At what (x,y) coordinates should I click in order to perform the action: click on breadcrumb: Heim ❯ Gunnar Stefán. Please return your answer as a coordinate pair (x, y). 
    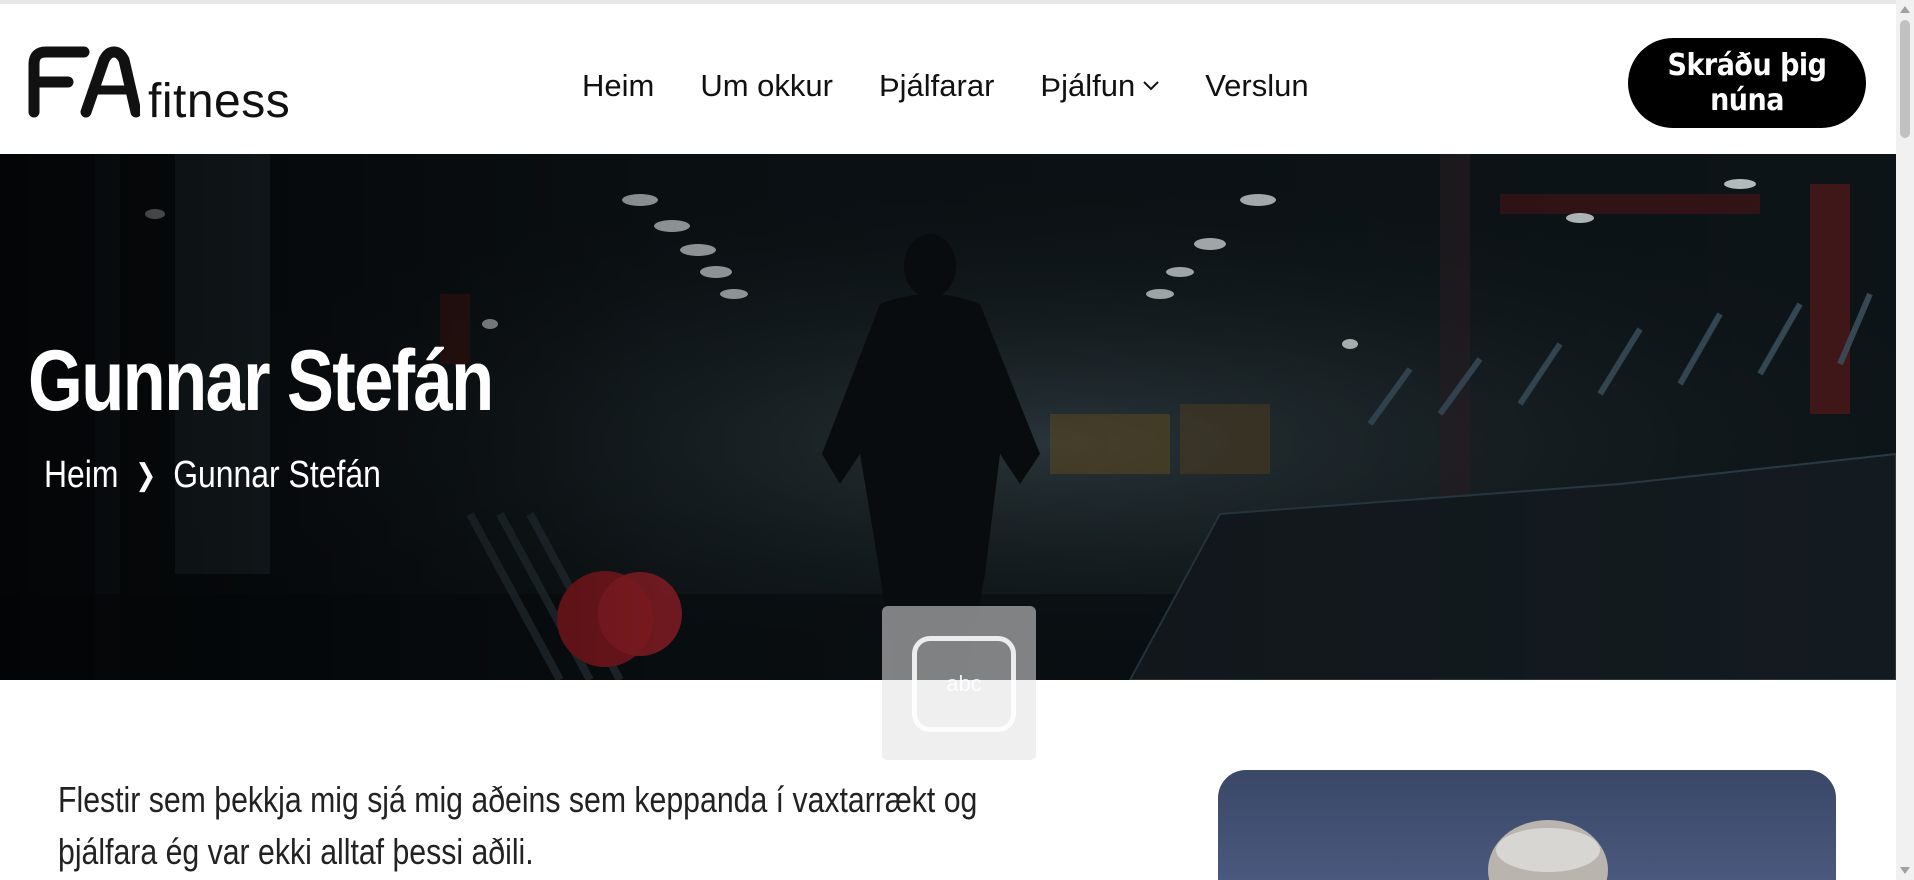
    Looking at the image, I should click on (212, 475).